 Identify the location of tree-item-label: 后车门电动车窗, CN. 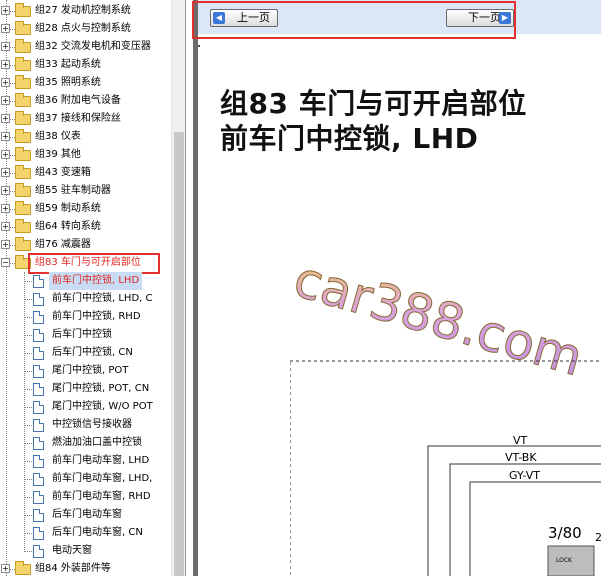
(97, 532).